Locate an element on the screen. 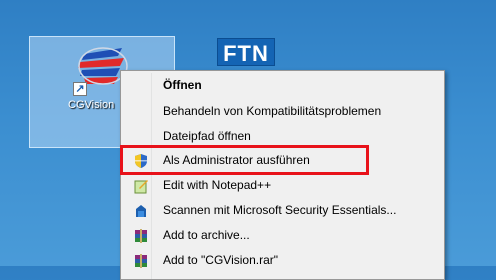  ftn-logo-text: FTN is located at coordinates (246, 53).